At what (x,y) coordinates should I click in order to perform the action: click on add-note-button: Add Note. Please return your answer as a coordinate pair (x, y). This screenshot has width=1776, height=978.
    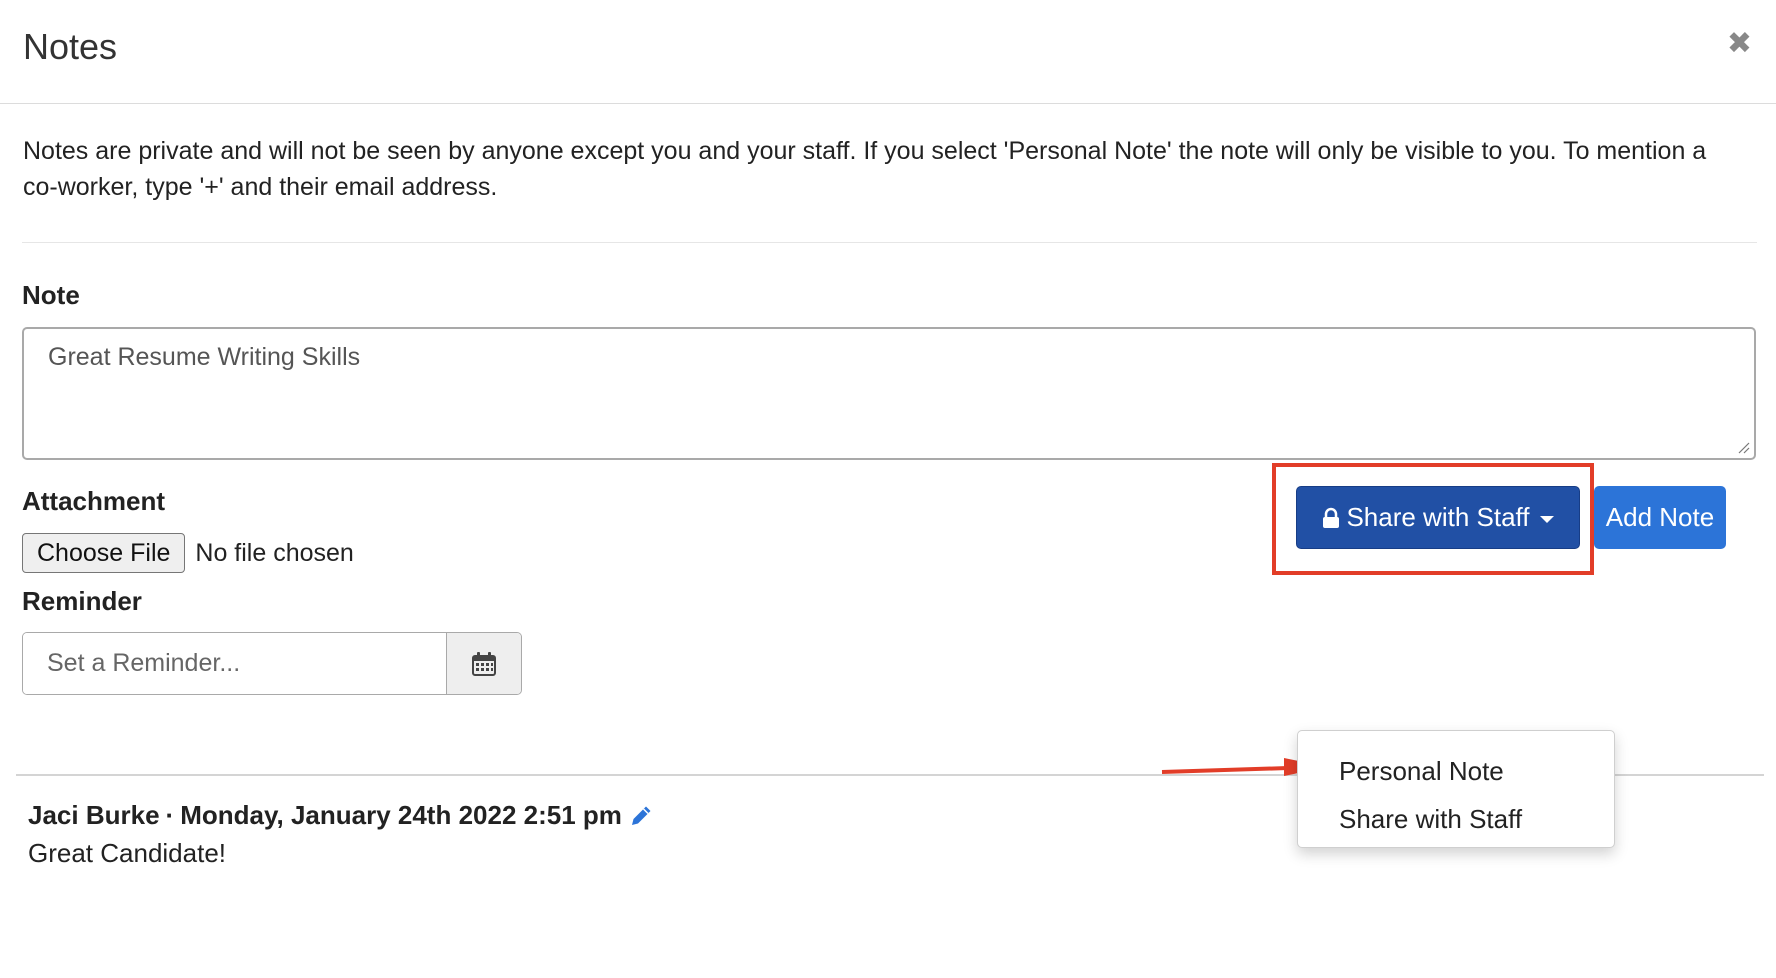
    Looking at the image, I should click on (1660, 517).